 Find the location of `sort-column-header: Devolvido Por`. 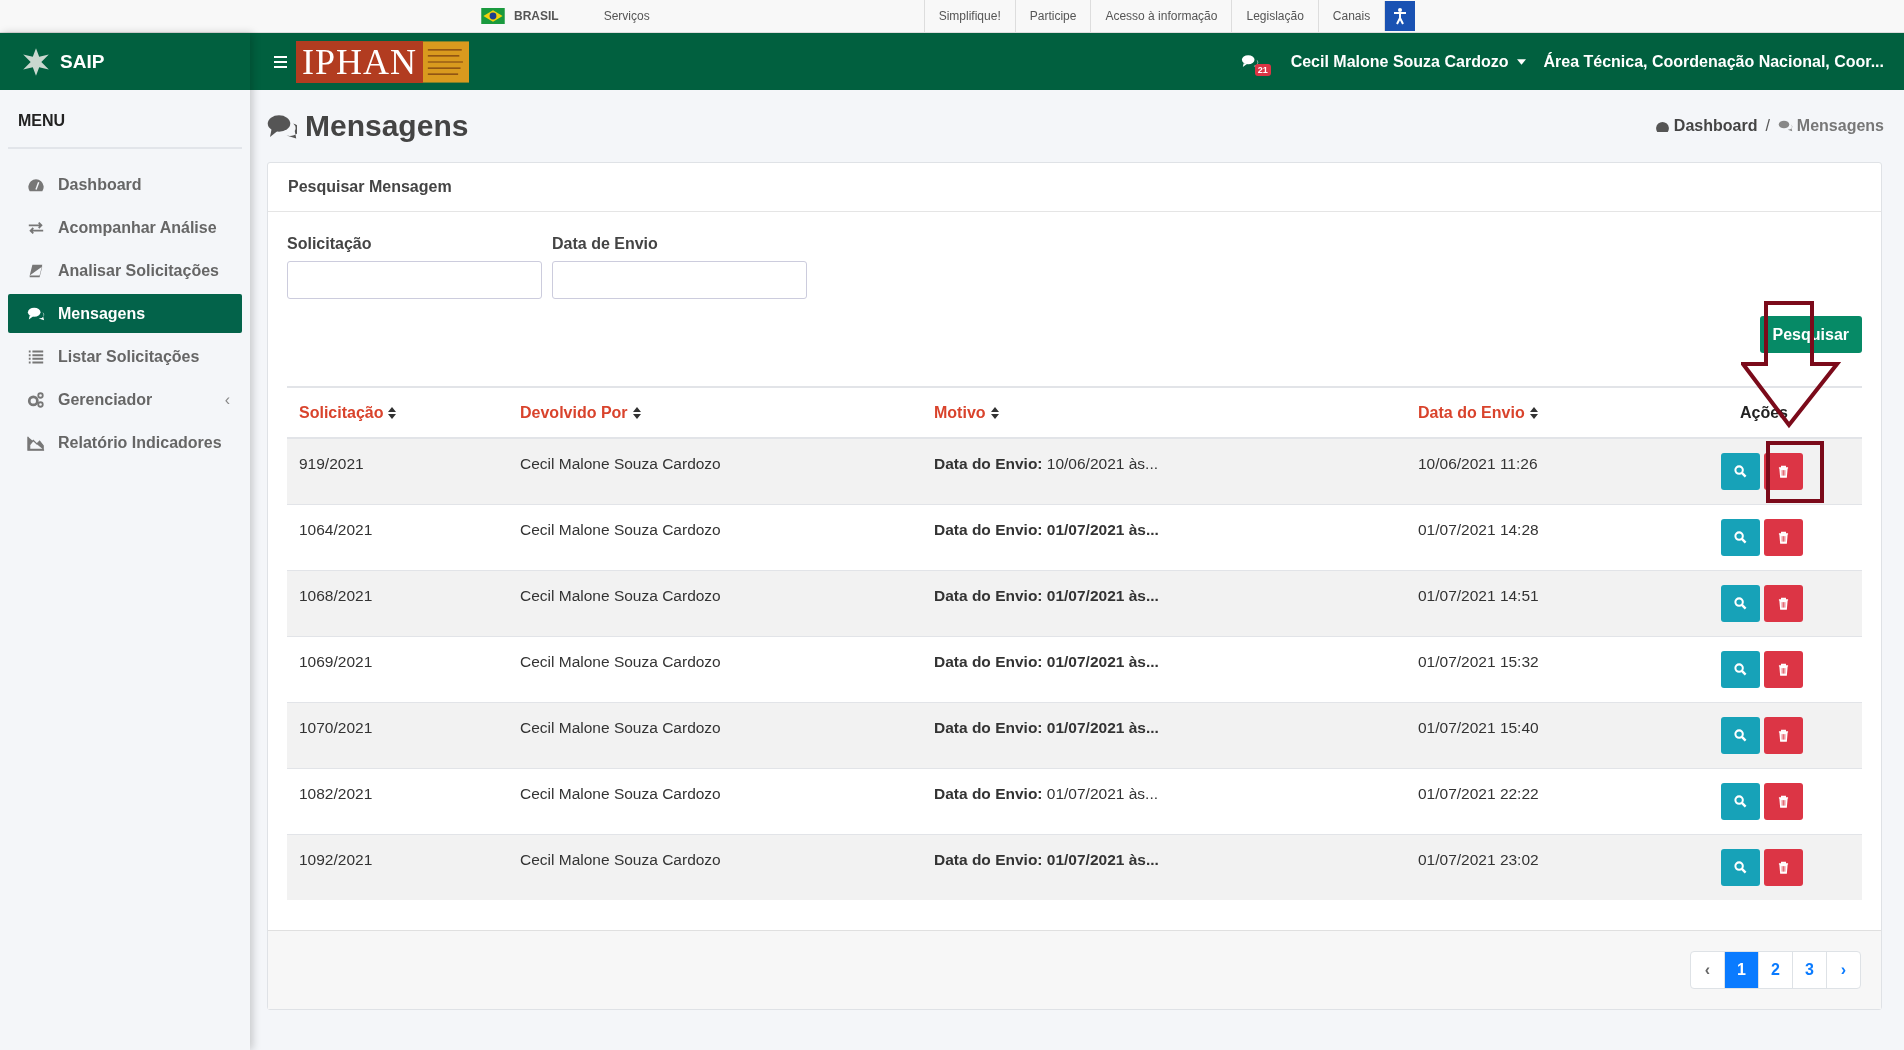

sort-column-header: Devolvido Por is located at coordinates (574, 412).